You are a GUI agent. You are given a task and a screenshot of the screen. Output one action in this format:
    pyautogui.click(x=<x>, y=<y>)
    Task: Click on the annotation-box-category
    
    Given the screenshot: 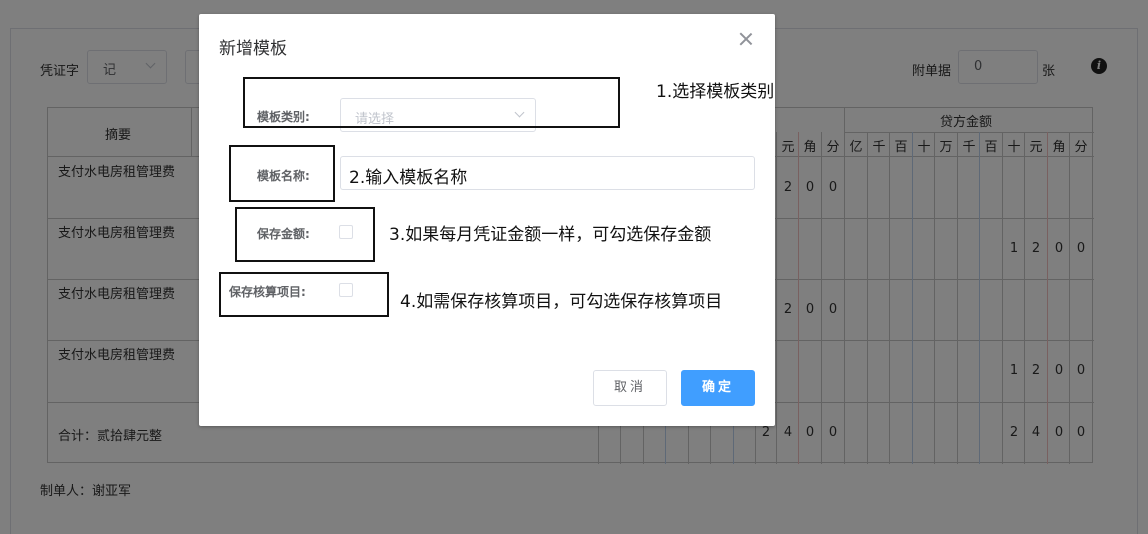 What is the action you would take?
    pyautogui.click(x=431, y=102)
    